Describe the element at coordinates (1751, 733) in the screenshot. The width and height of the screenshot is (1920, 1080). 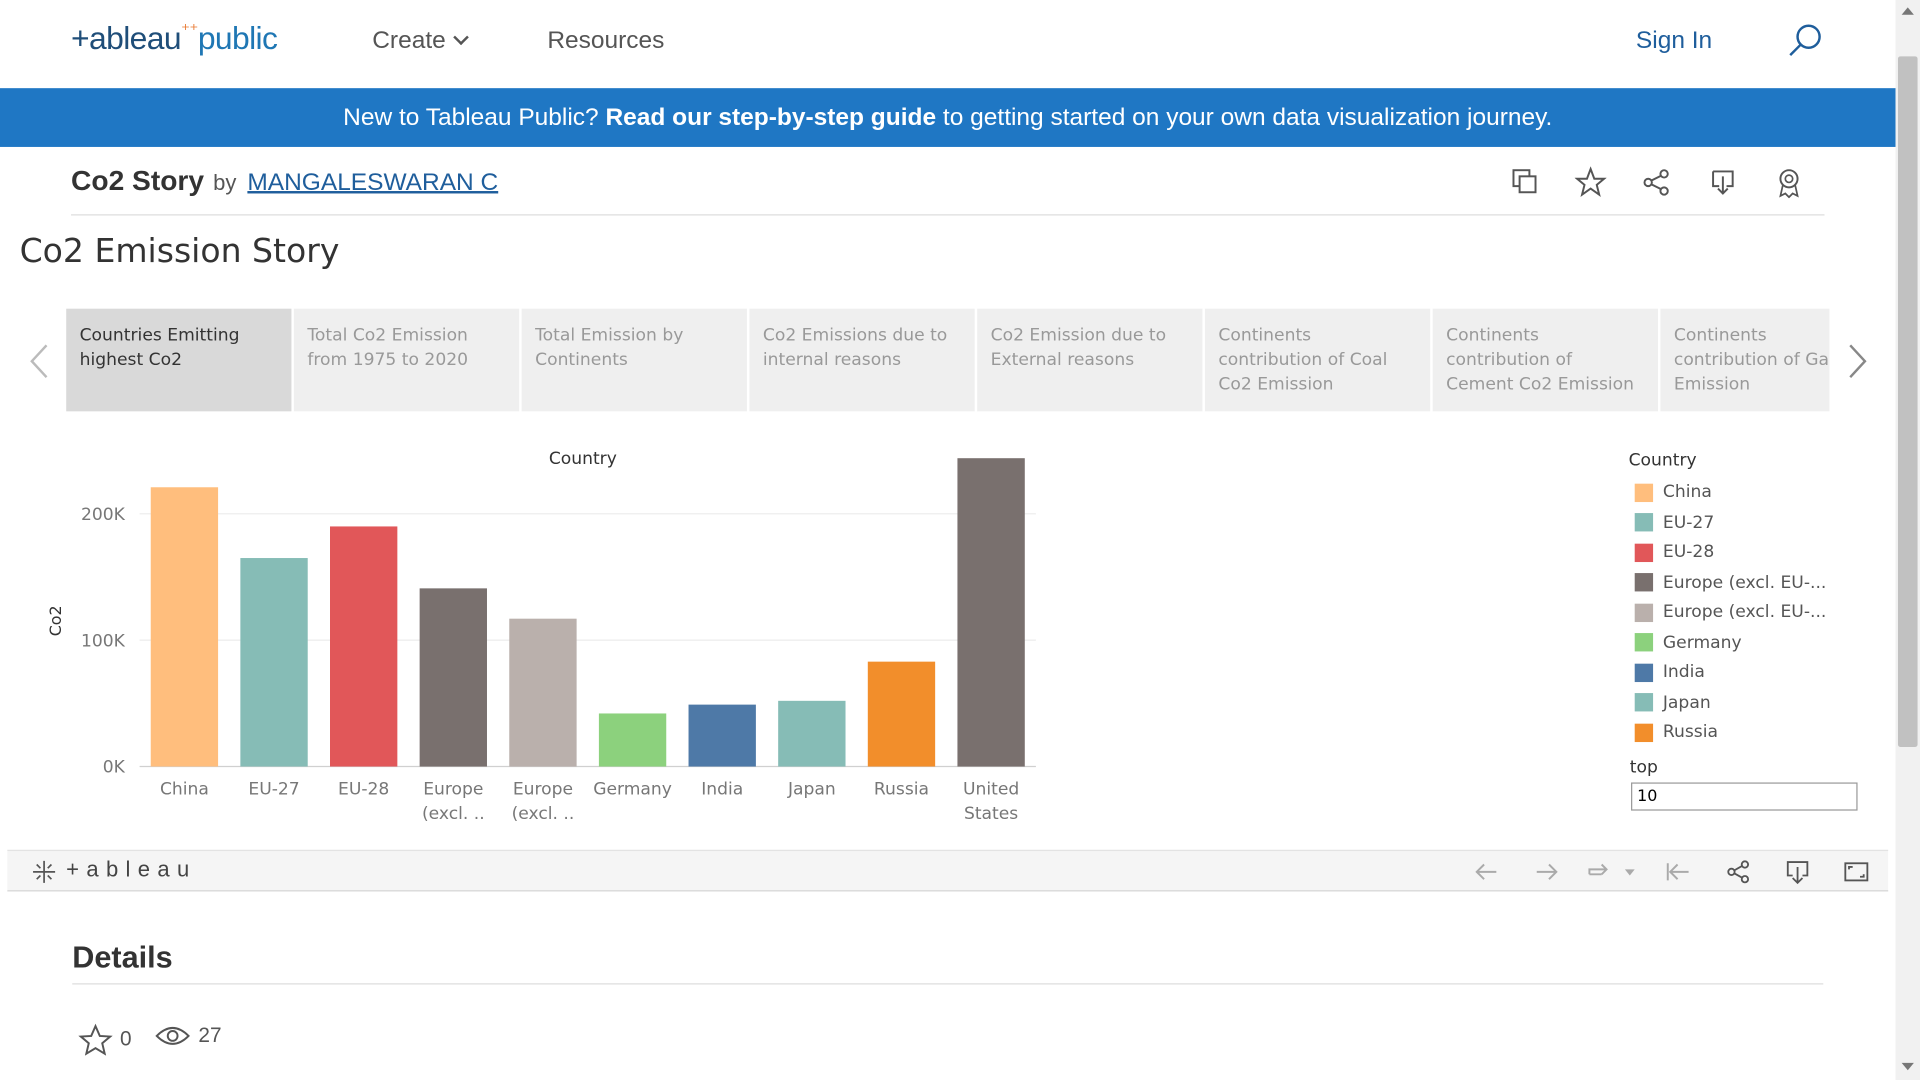
I see `legend-item: Russia` at that location.